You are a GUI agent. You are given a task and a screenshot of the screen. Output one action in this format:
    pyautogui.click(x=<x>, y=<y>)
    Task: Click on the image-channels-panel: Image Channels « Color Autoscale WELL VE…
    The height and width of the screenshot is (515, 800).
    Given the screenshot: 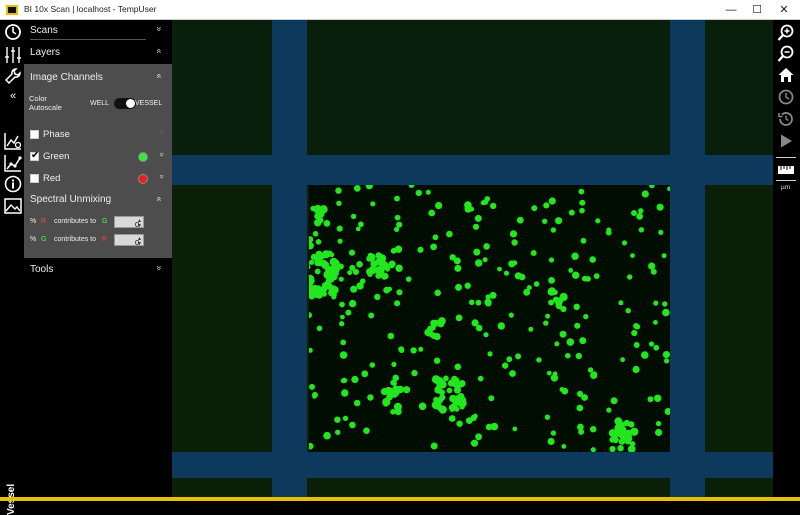 What is the action you would take?
    pyautogui.click(x=98, y=161)
    